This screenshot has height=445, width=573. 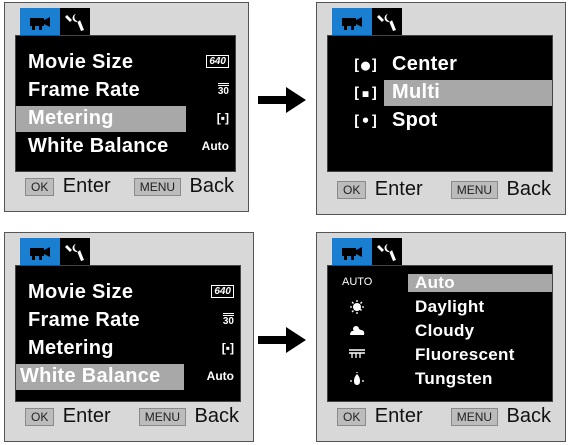 What do you see at coordinates (440, 65) in the screenshot?
I see `metering-option-center: [●] Center` at bounding box center [440, 65].